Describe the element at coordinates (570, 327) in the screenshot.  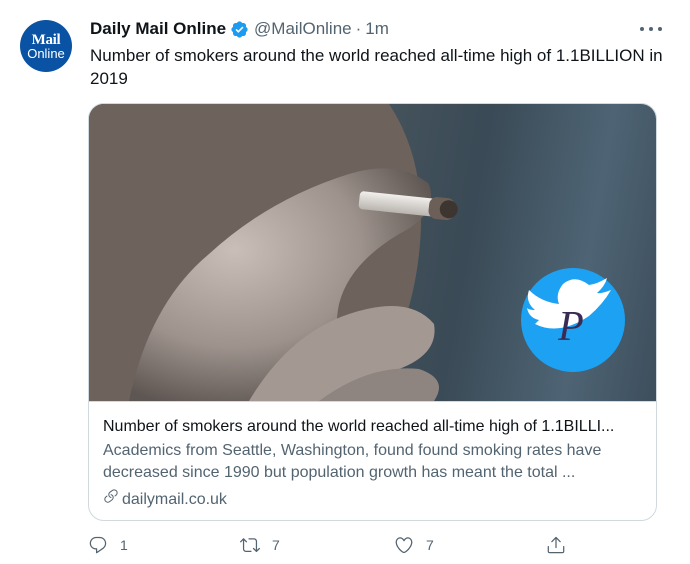
I see `watermark-letter: P` at that location.